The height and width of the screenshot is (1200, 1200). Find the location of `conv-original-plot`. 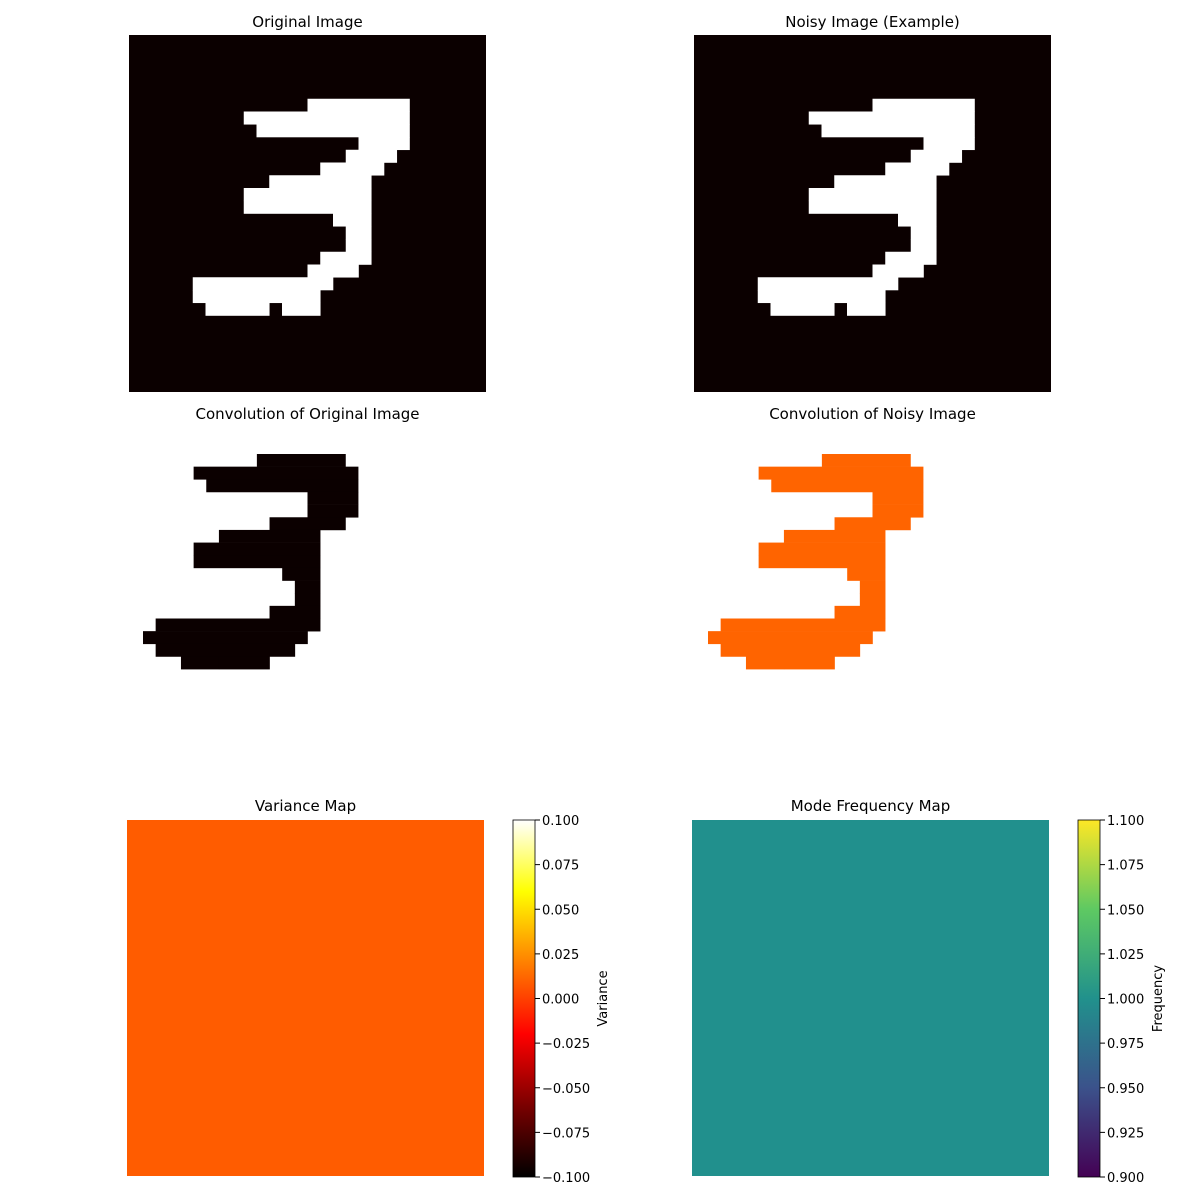

conv-original-plot is located at coordinates (251, 562).